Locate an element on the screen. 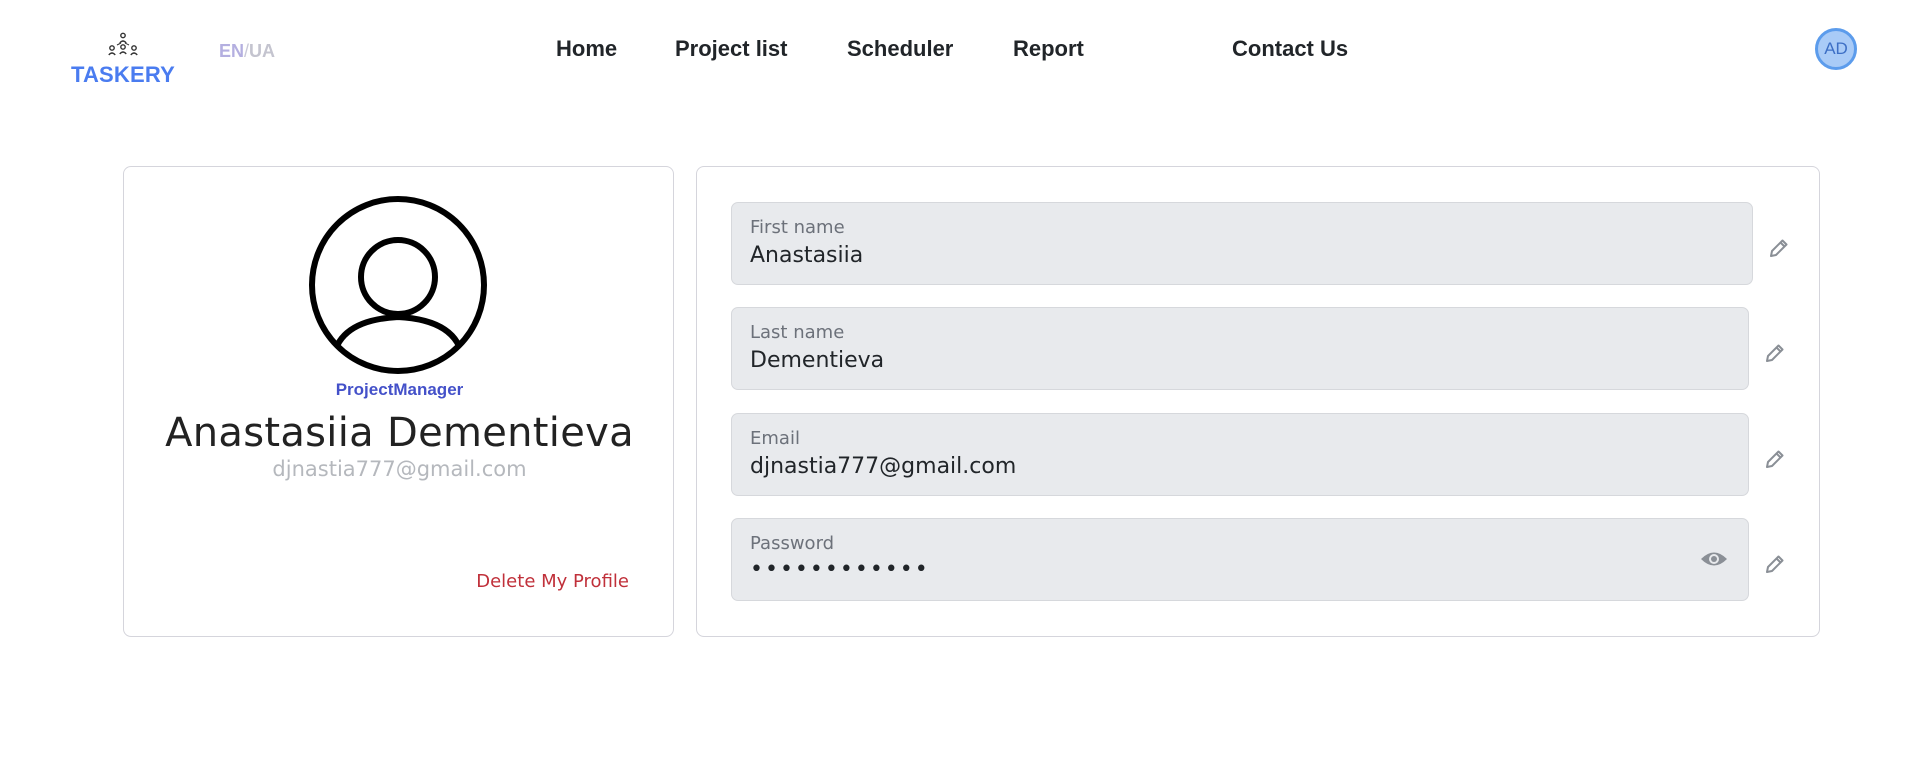 The image size is (1920, 763). last-name-value: Dementieva is located at coordinates (817, 360).